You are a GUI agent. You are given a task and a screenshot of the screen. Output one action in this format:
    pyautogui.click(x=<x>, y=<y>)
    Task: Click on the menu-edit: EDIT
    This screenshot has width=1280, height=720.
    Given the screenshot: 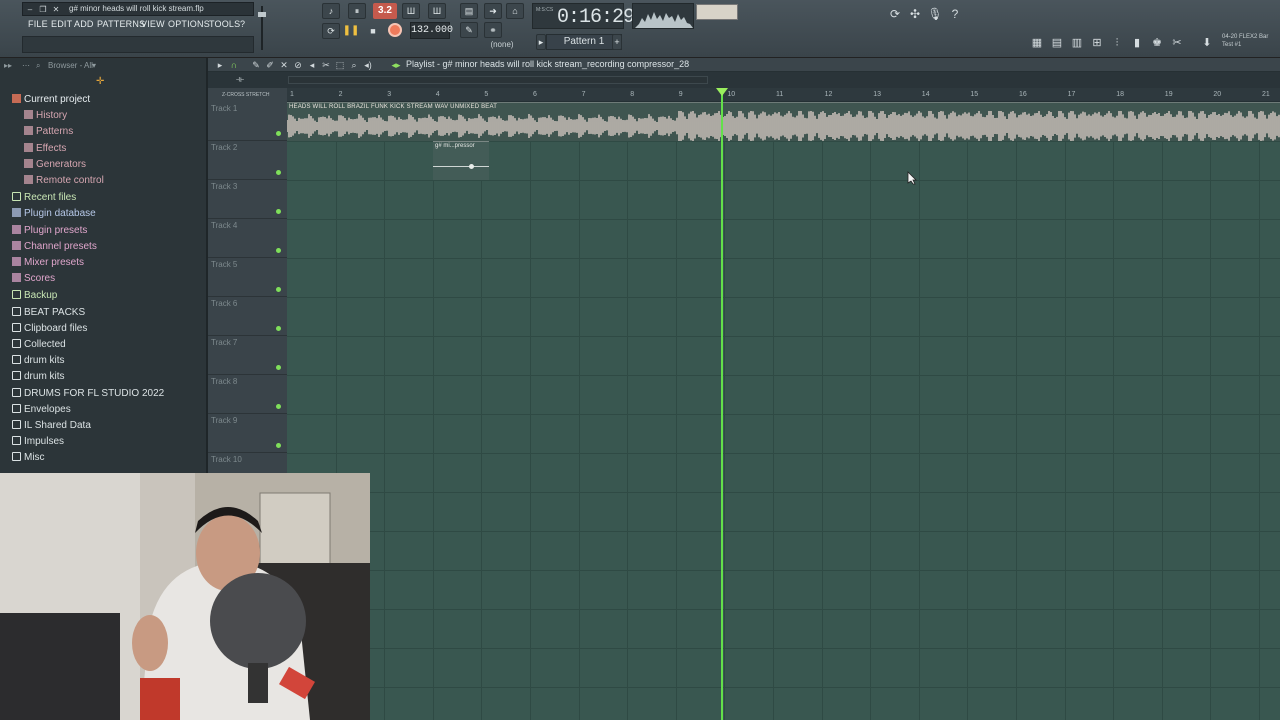 What is the action you would take?
    pyautogui.click(x=61, y=24)
    